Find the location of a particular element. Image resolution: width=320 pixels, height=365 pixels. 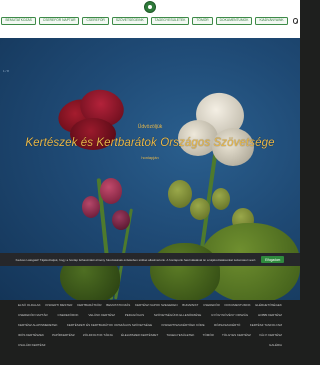

footer-link: Tölgyes Kertész is located at coordinates (236, 335).